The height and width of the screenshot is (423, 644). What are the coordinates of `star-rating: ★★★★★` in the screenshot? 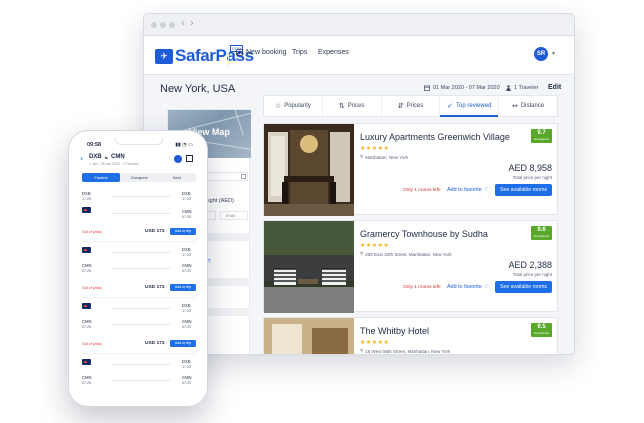 It's located at (375, 342).